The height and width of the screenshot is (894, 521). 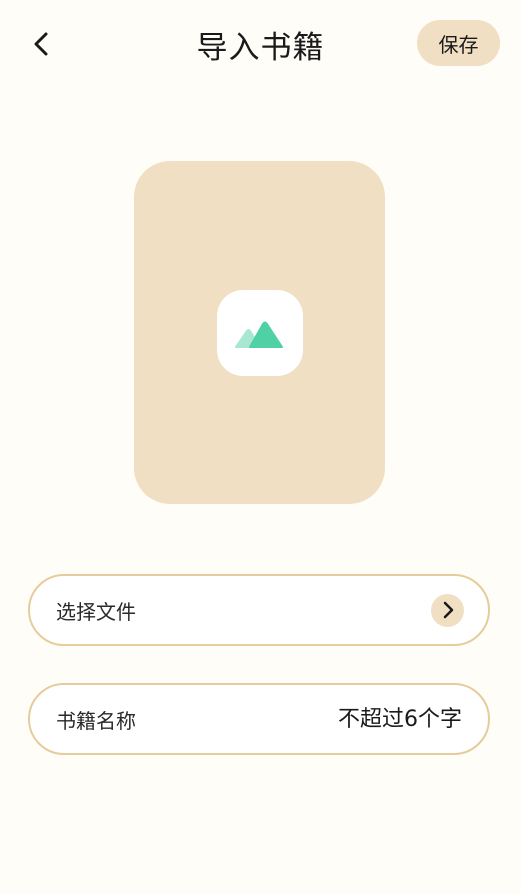 I want to click on chevron-right-icon, so click(x=448, y=610).